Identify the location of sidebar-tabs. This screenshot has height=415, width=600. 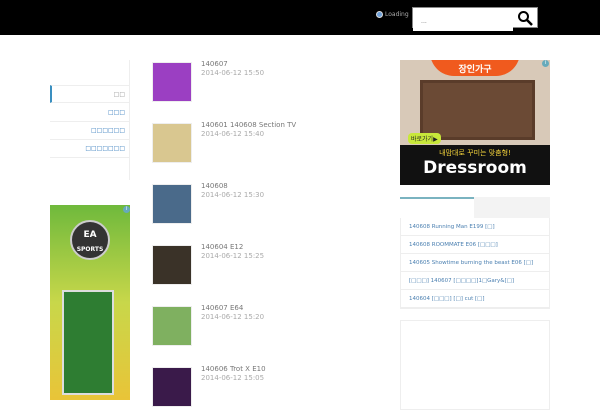
(475, 207).